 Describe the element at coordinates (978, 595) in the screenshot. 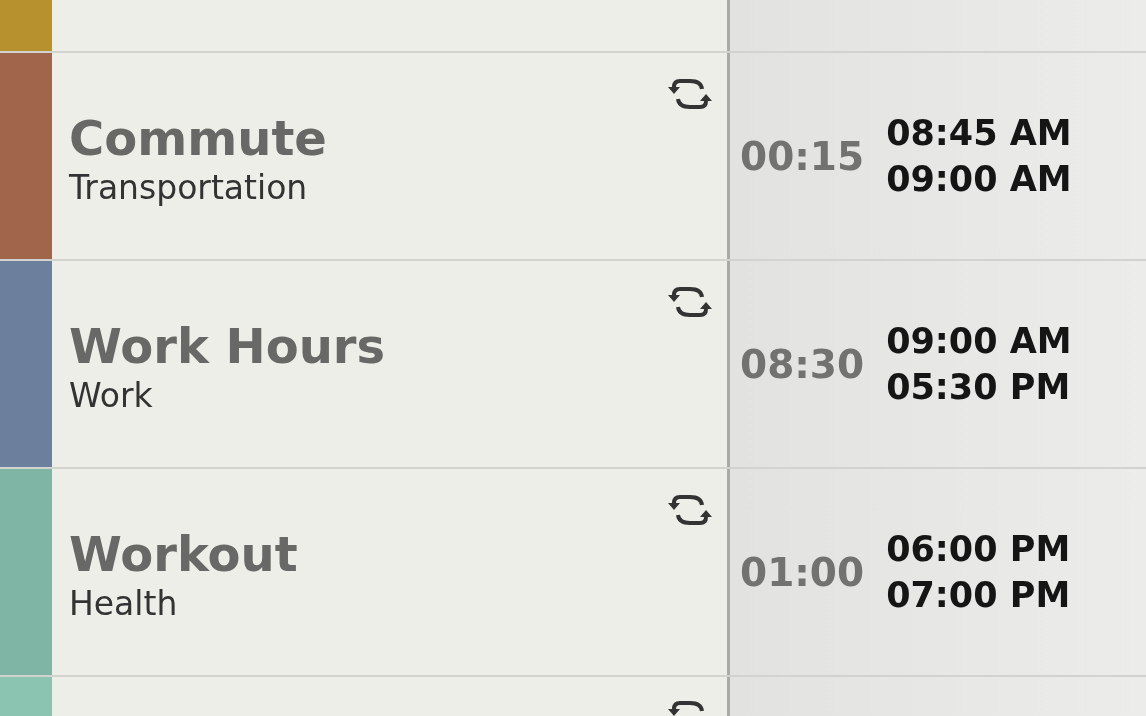

I see `end-time: 07:00 PM` at that location.